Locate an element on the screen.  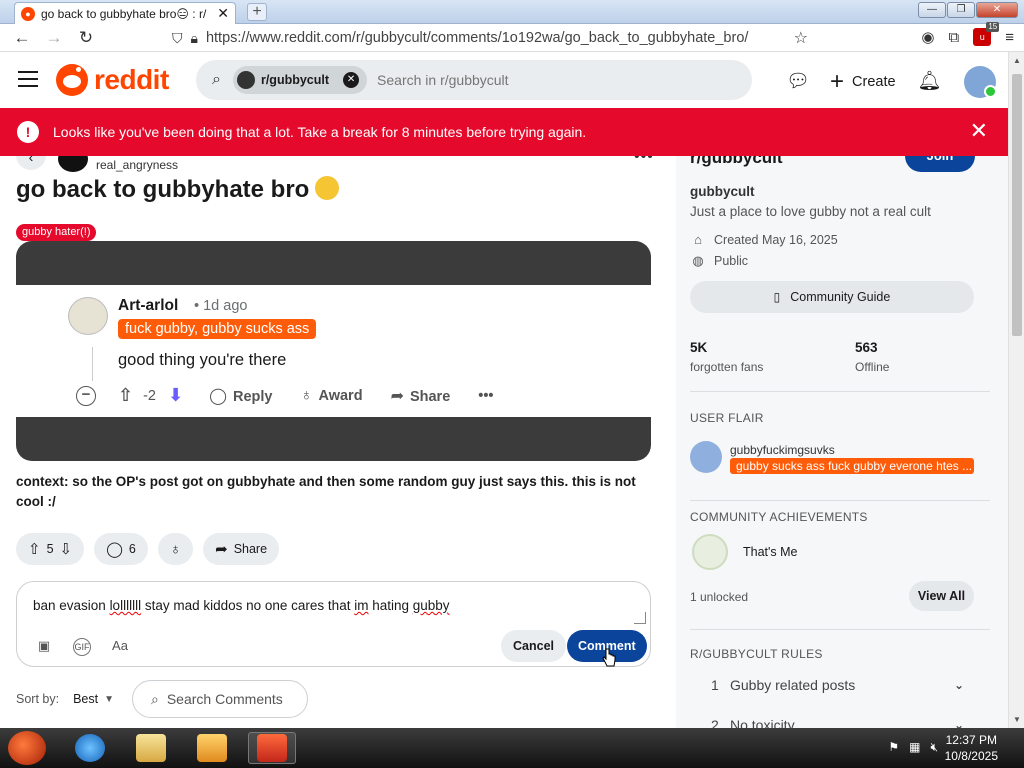
ublock-extension-icon: u 15 is located at coordinates (986, 34).